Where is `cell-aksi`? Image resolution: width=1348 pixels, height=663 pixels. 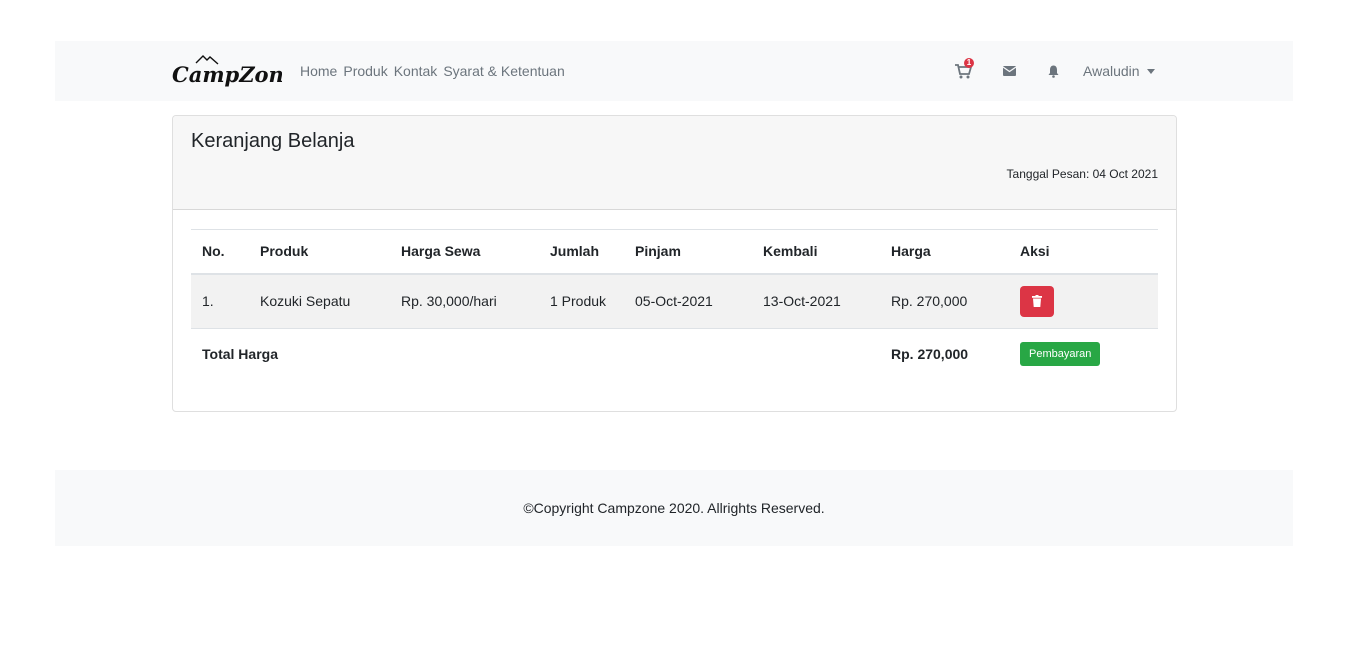 cell-aksi is located at coordinates (1083, 301).